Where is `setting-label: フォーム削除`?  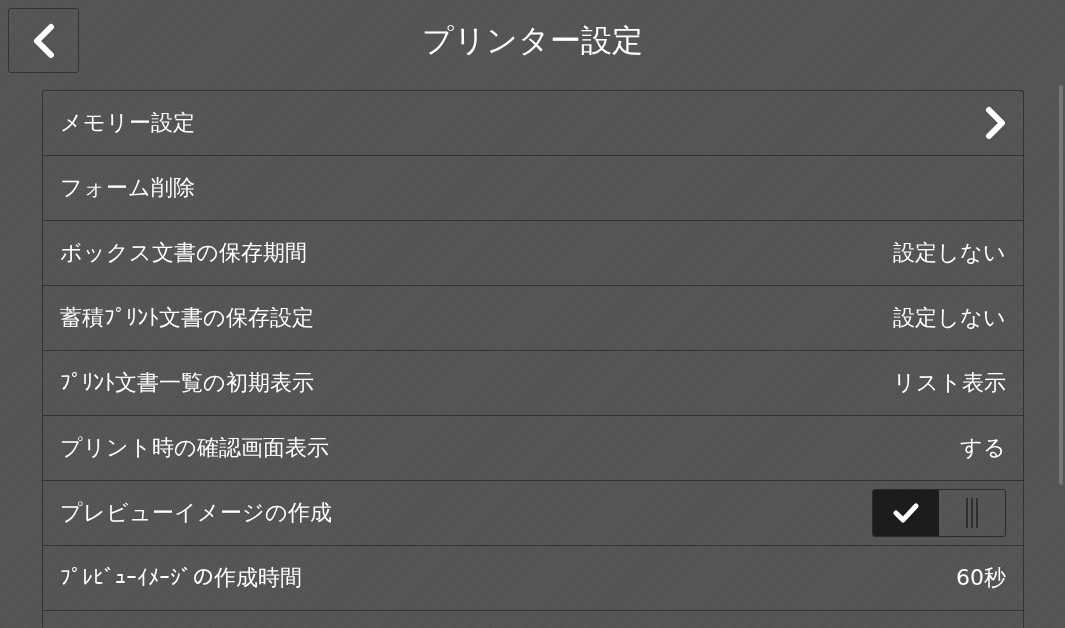 setting-label: フォーム削除 is located at coordinates (127, 188).